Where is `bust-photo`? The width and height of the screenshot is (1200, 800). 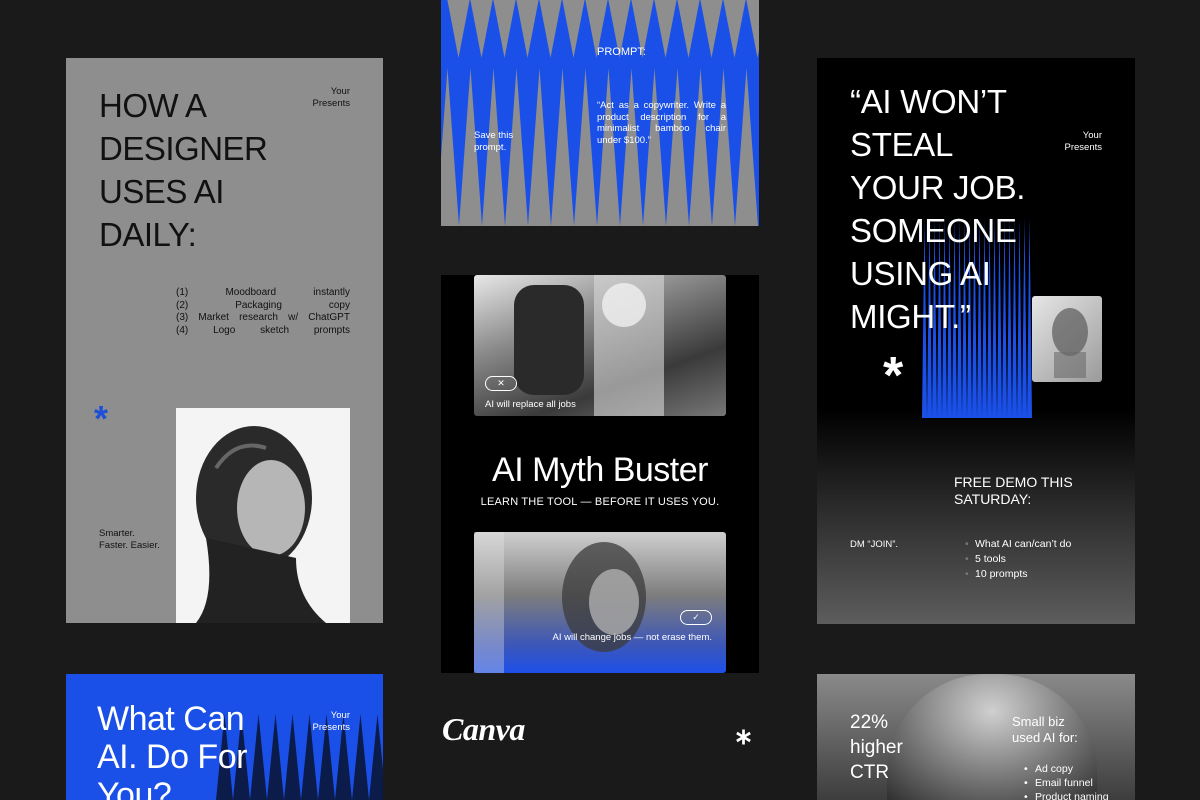 bust-photo is located at coordinates (1067, 339).